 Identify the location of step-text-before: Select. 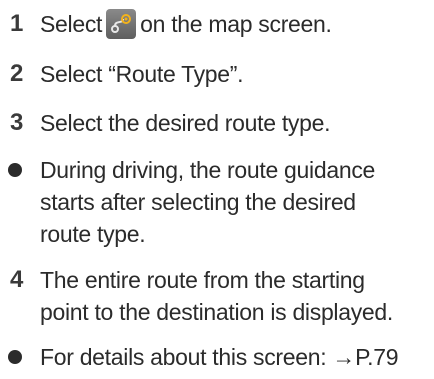
(71, 24).